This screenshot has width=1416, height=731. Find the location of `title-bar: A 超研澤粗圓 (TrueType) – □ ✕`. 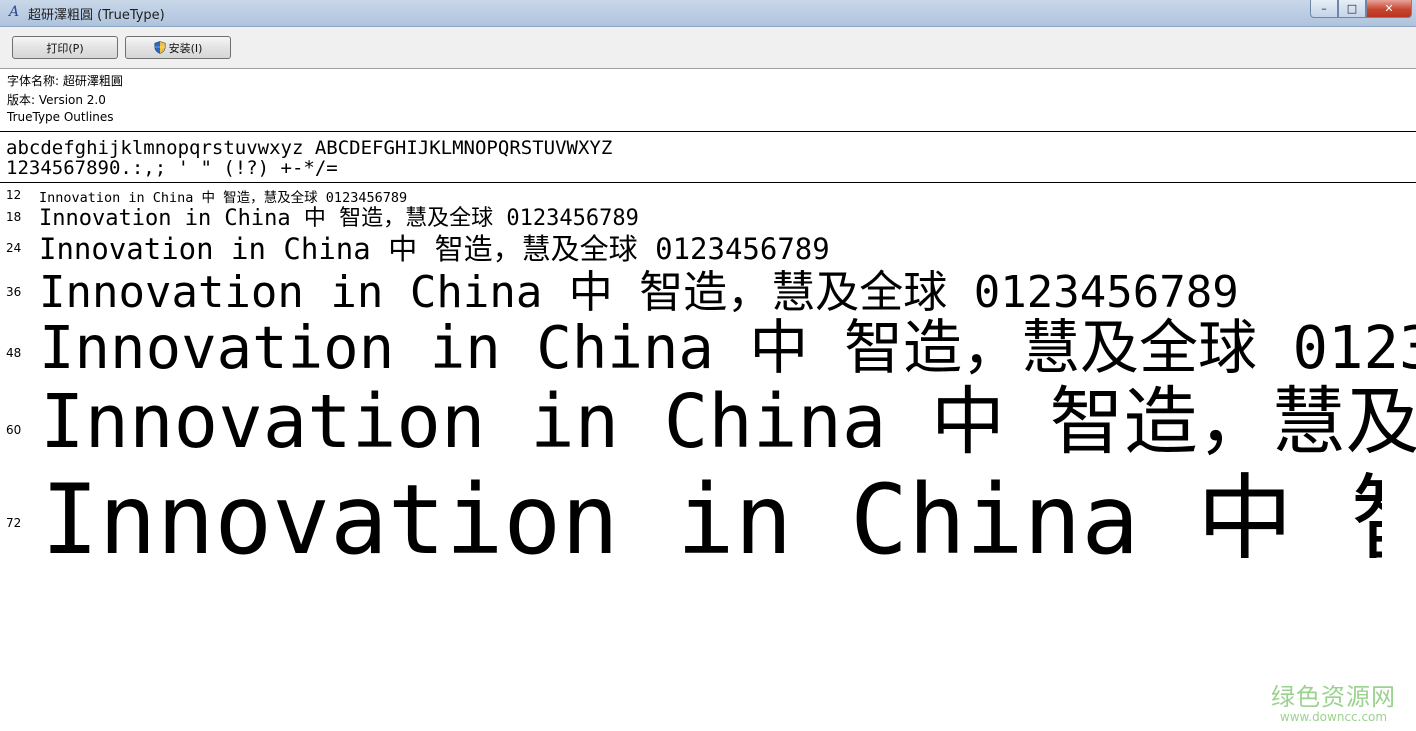

title-bar: A 超研澤粗圓 (TrueType) – □ ✕ is located at coordinates (708, 13).